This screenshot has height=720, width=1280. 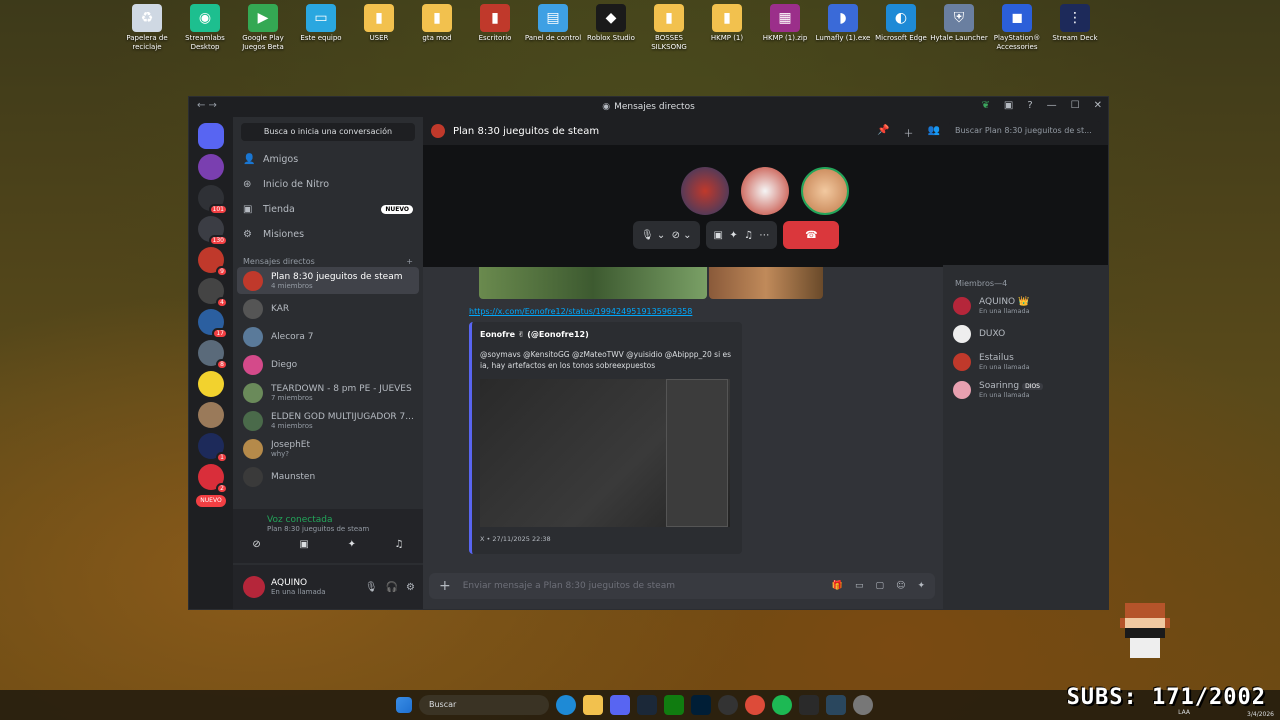 I want to click on desktop-shortcut: ▮ gta mod, so click(x=437, y=28).